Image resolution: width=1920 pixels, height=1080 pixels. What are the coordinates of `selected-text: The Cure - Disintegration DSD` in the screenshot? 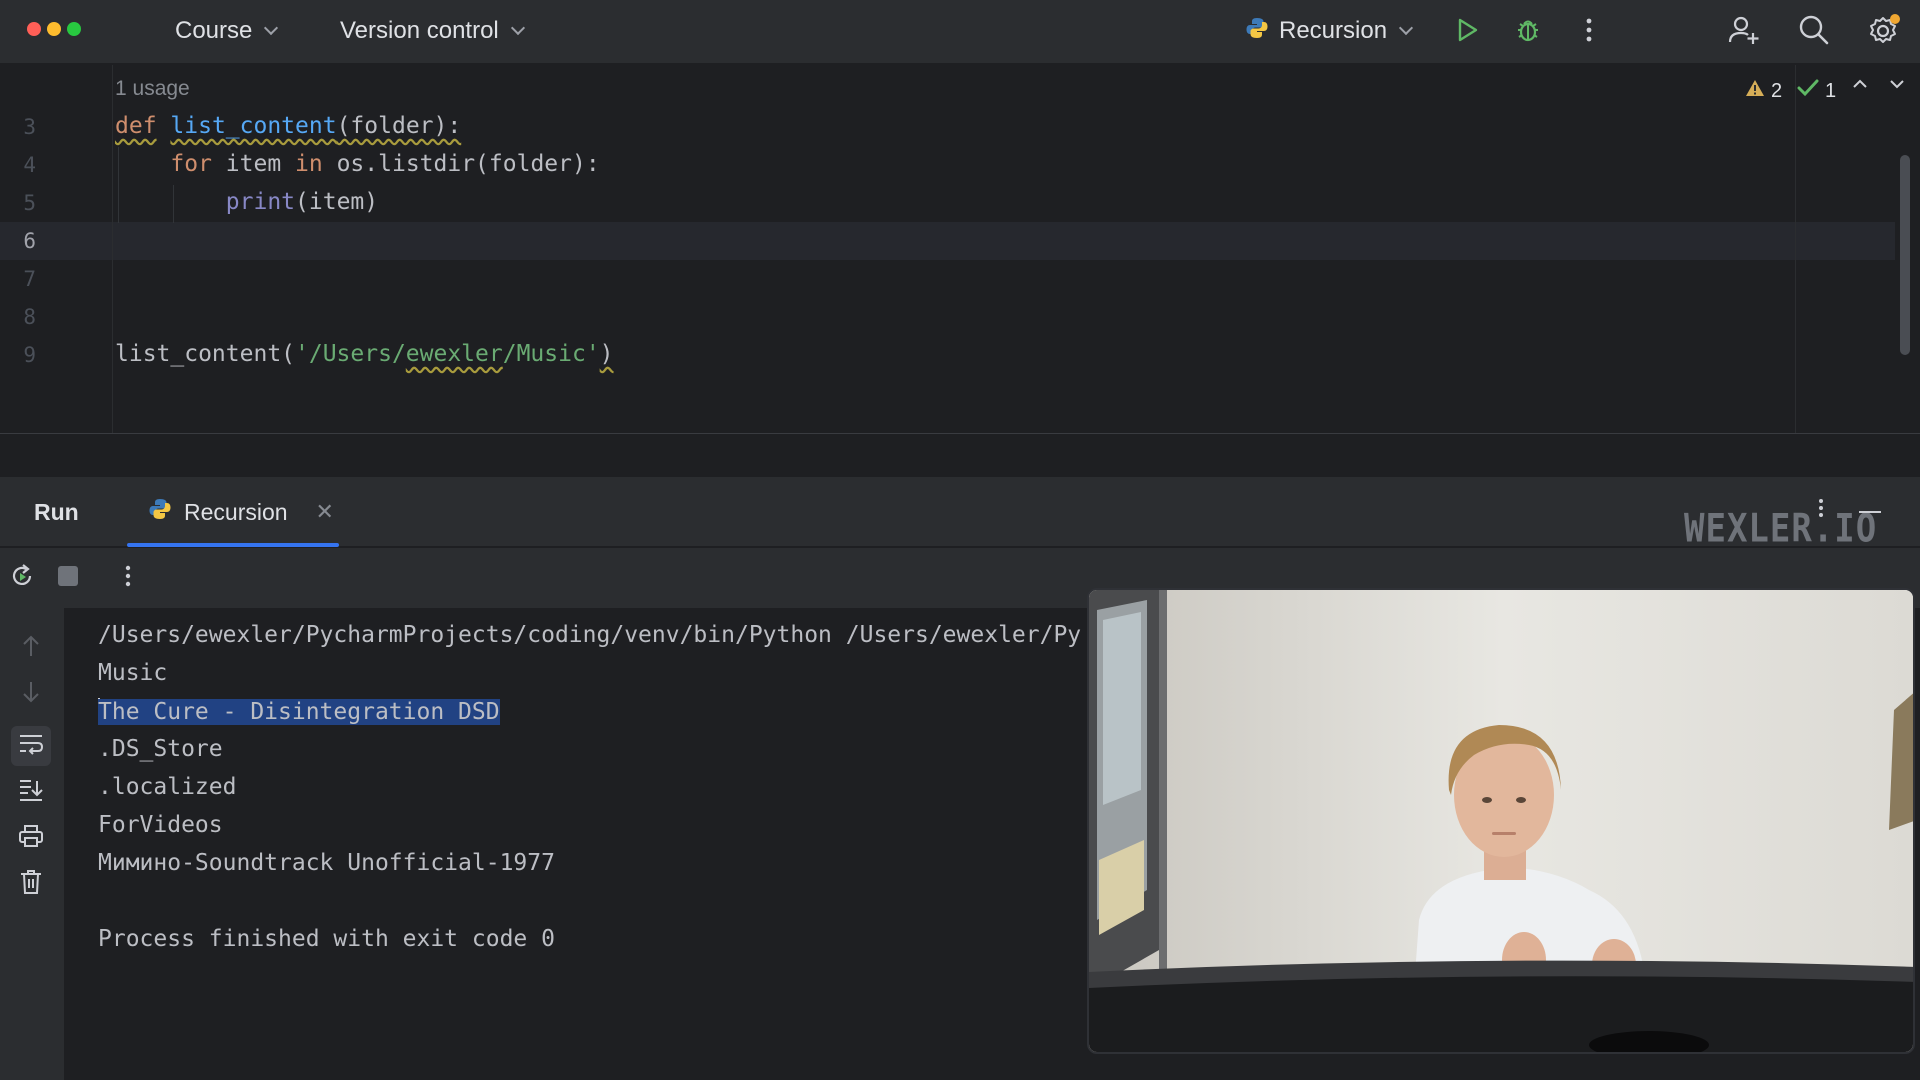 It's located at (299, 712).